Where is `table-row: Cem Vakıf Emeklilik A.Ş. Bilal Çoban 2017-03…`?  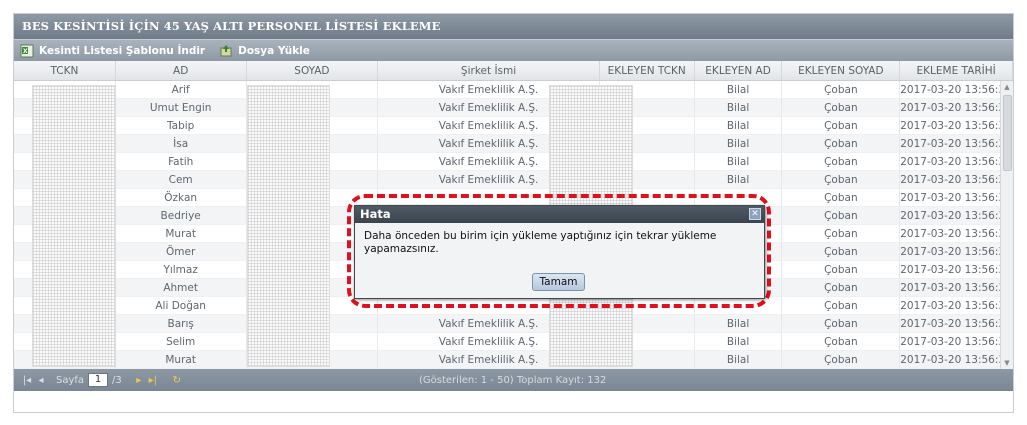
table-row: Cem Vakıf Emeklilik A.Ş. Bilal Çoban 2017-03… is located at coordinates (513, 180).